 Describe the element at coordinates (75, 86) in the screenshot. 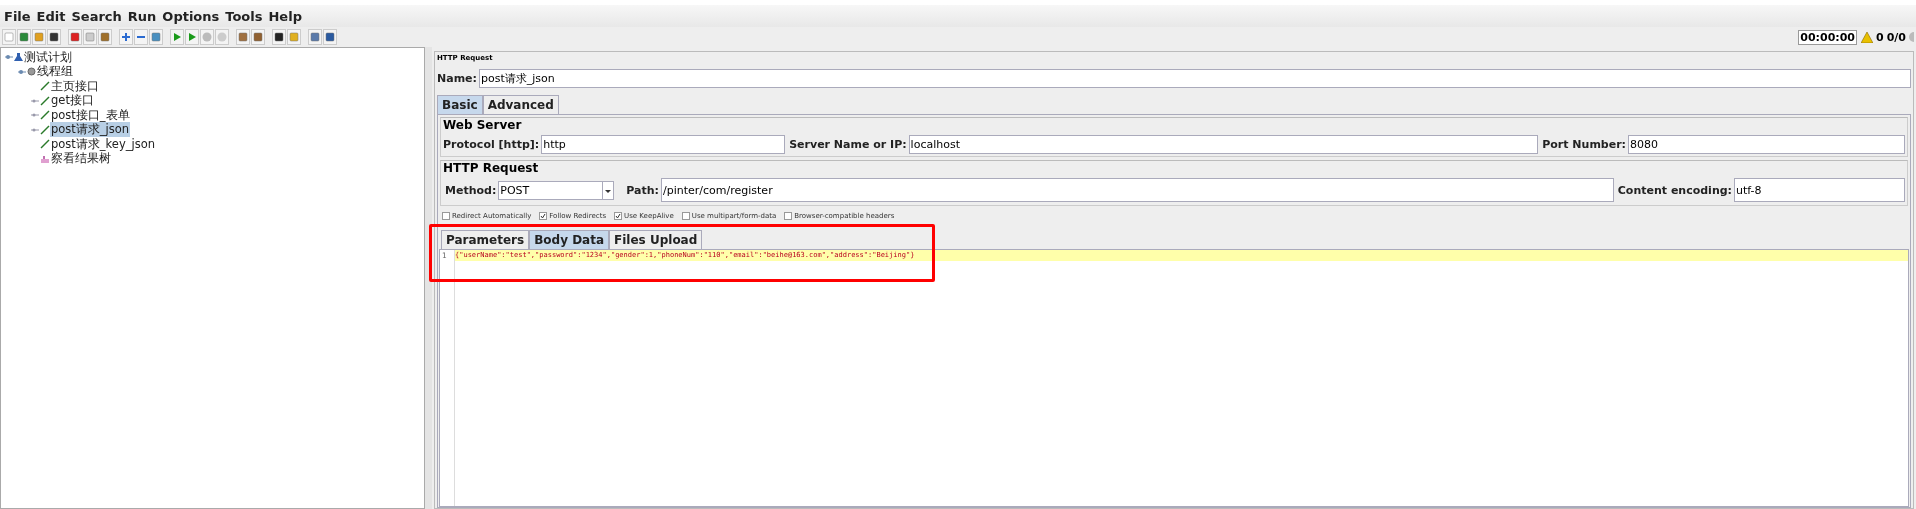

I see `tree-item: 主页接口` at that location.